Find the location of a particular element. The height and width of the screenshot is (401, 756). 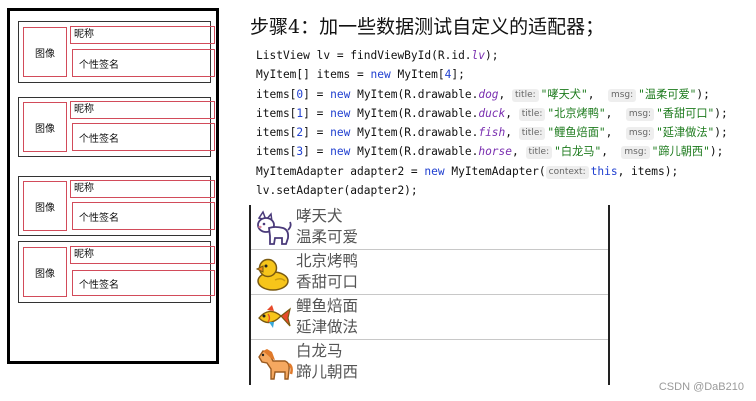

item-title: 北京烤鸭 is located at coordinates (327, 261).